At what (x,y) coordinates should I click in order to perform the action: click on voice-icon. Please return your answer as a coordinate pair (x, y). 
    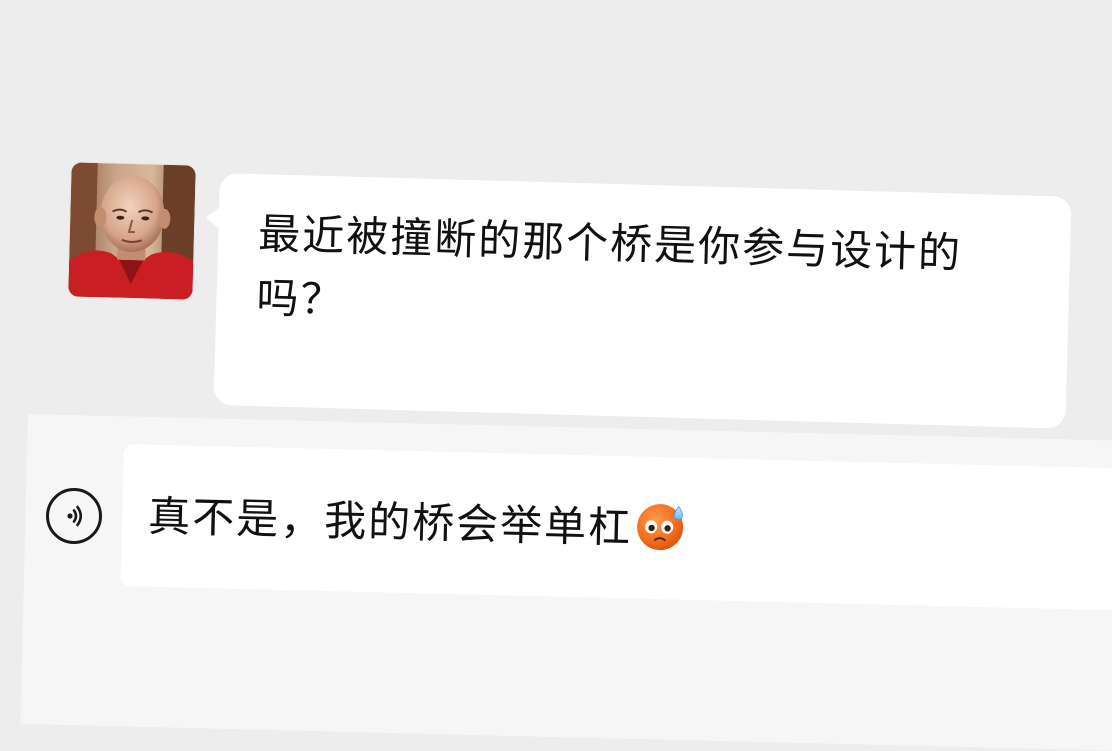
    Looking at the image, I should click on (75, 516).